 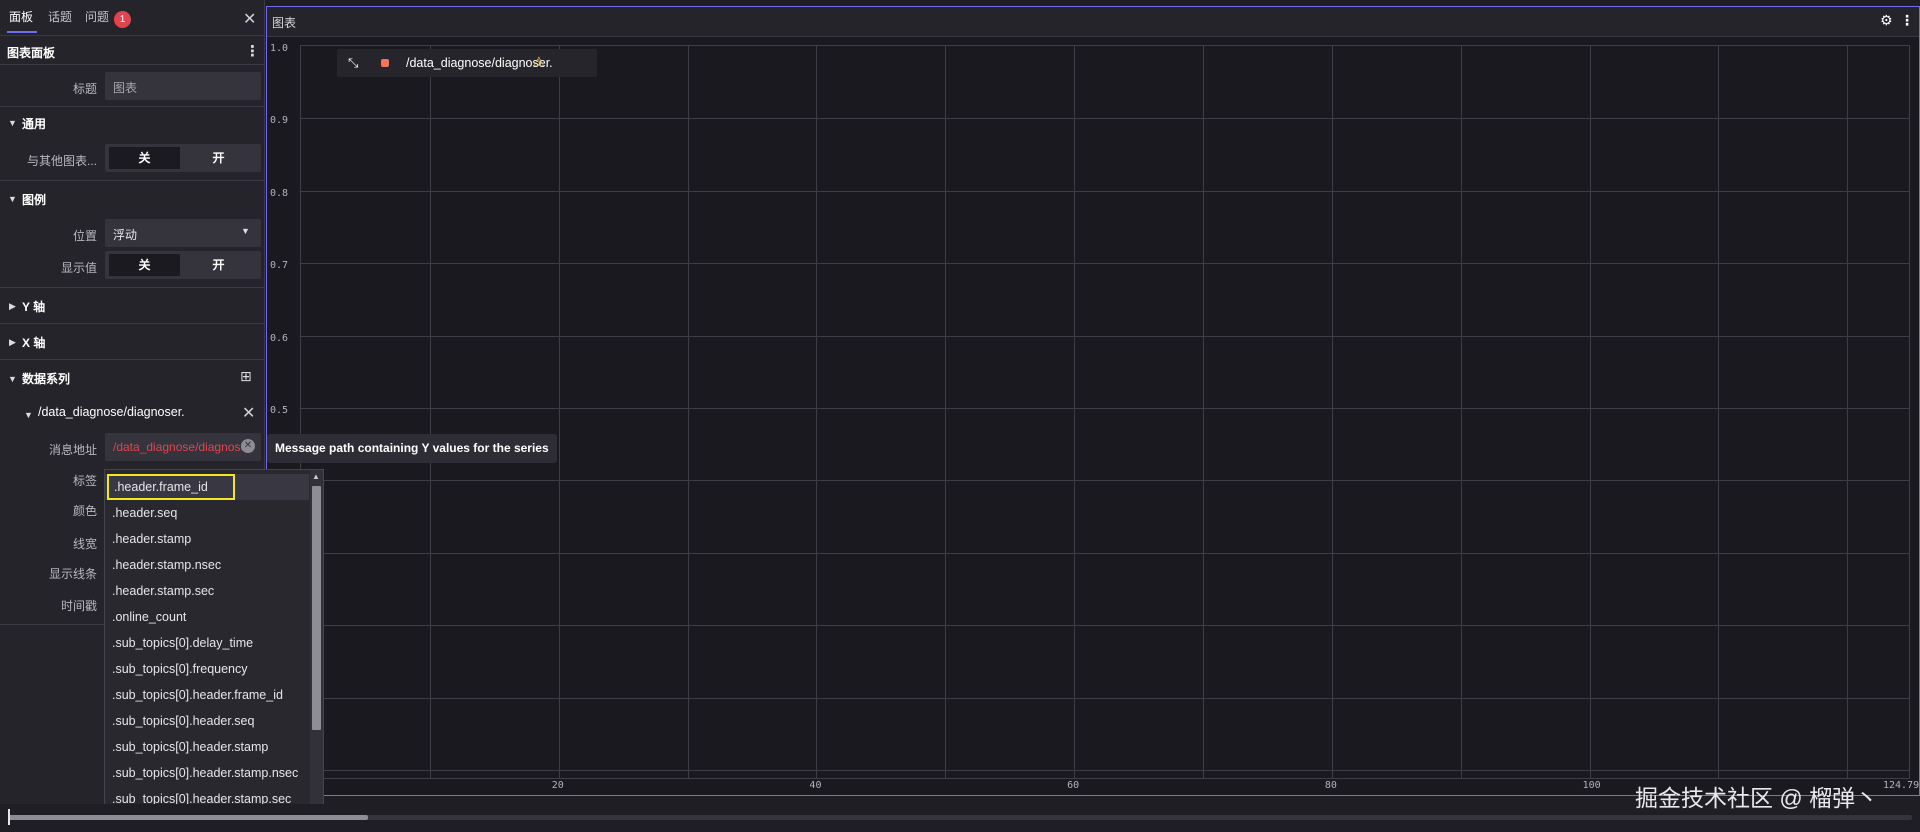 I want to click on autocomplete-option: .online_count, so click(x=212, y=617).